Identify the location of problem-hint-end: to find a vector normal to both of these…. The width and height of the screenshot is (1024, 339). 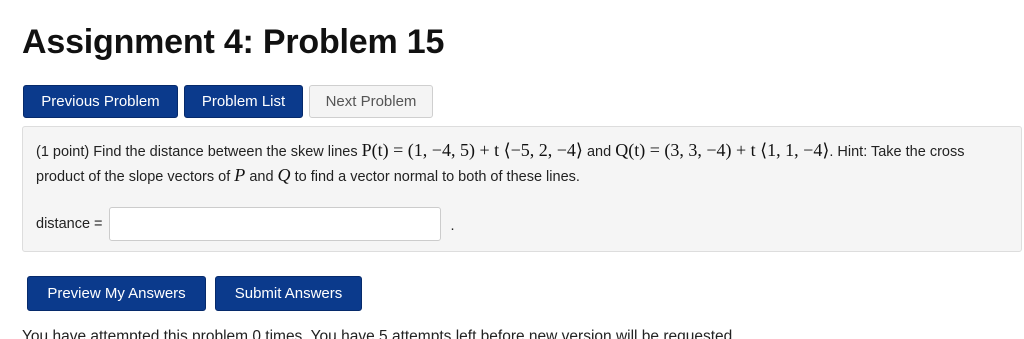
(437, 177).